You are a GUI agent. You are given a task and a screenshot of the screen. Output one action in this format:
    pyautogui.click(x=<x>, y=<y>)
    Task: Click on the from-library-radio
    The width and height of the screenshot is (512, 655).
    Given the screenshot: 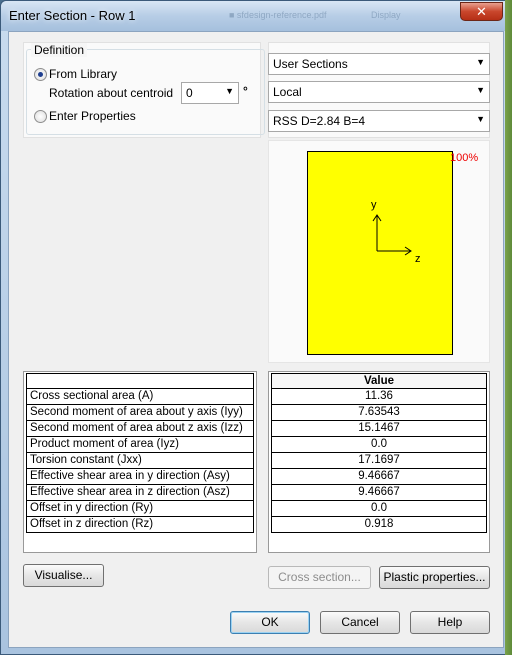 What is the action you would take?
    pyautogui.click(x=40, y=74)
    